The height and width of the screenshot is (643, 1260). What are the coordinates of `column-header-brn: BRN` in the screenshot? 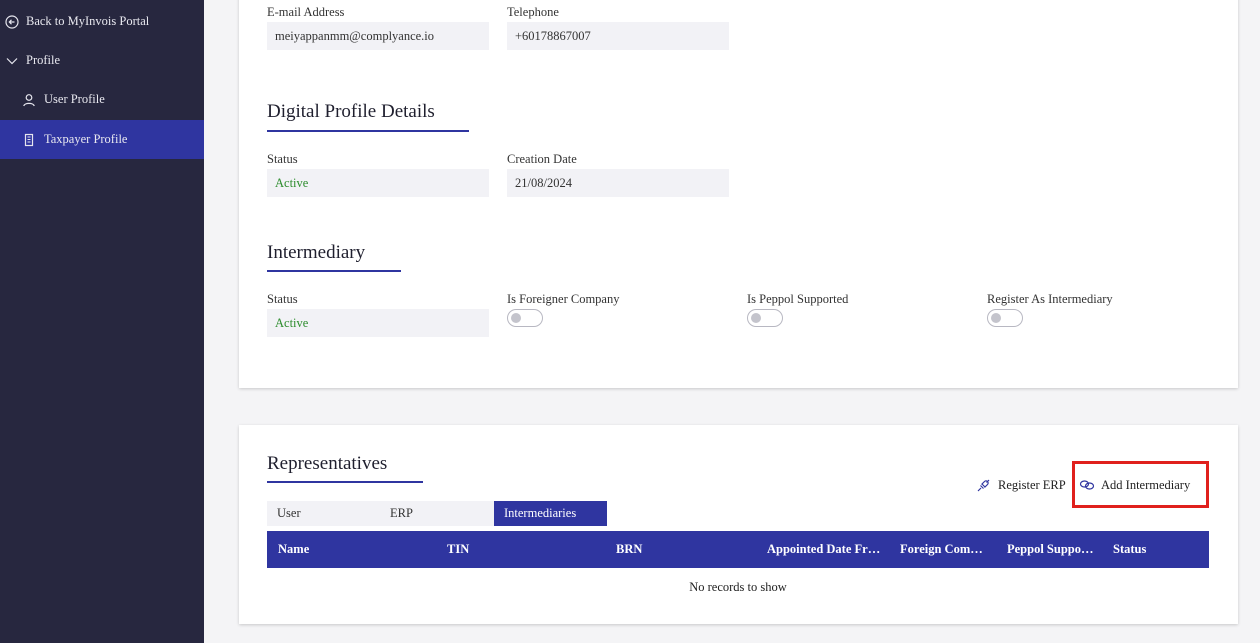 It's located at (686, 549).